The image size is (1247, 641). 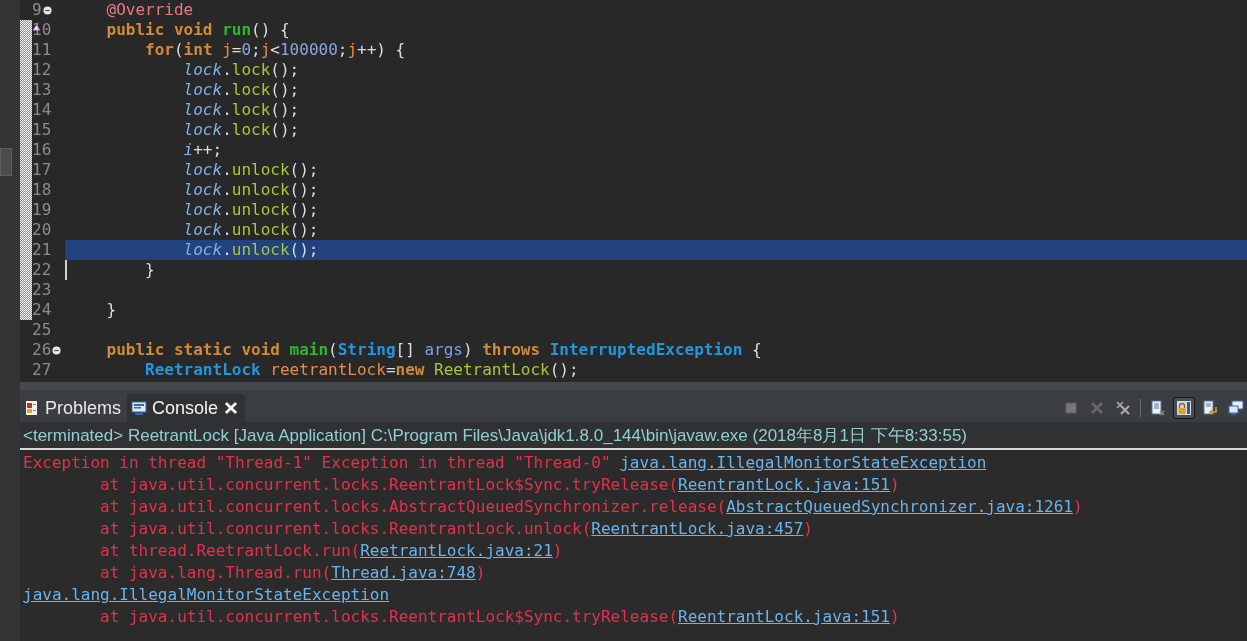 What do you see at coordinates (42, 230) in the screenshot?
I see `line-number: 20` at bounding box center [42, 230].